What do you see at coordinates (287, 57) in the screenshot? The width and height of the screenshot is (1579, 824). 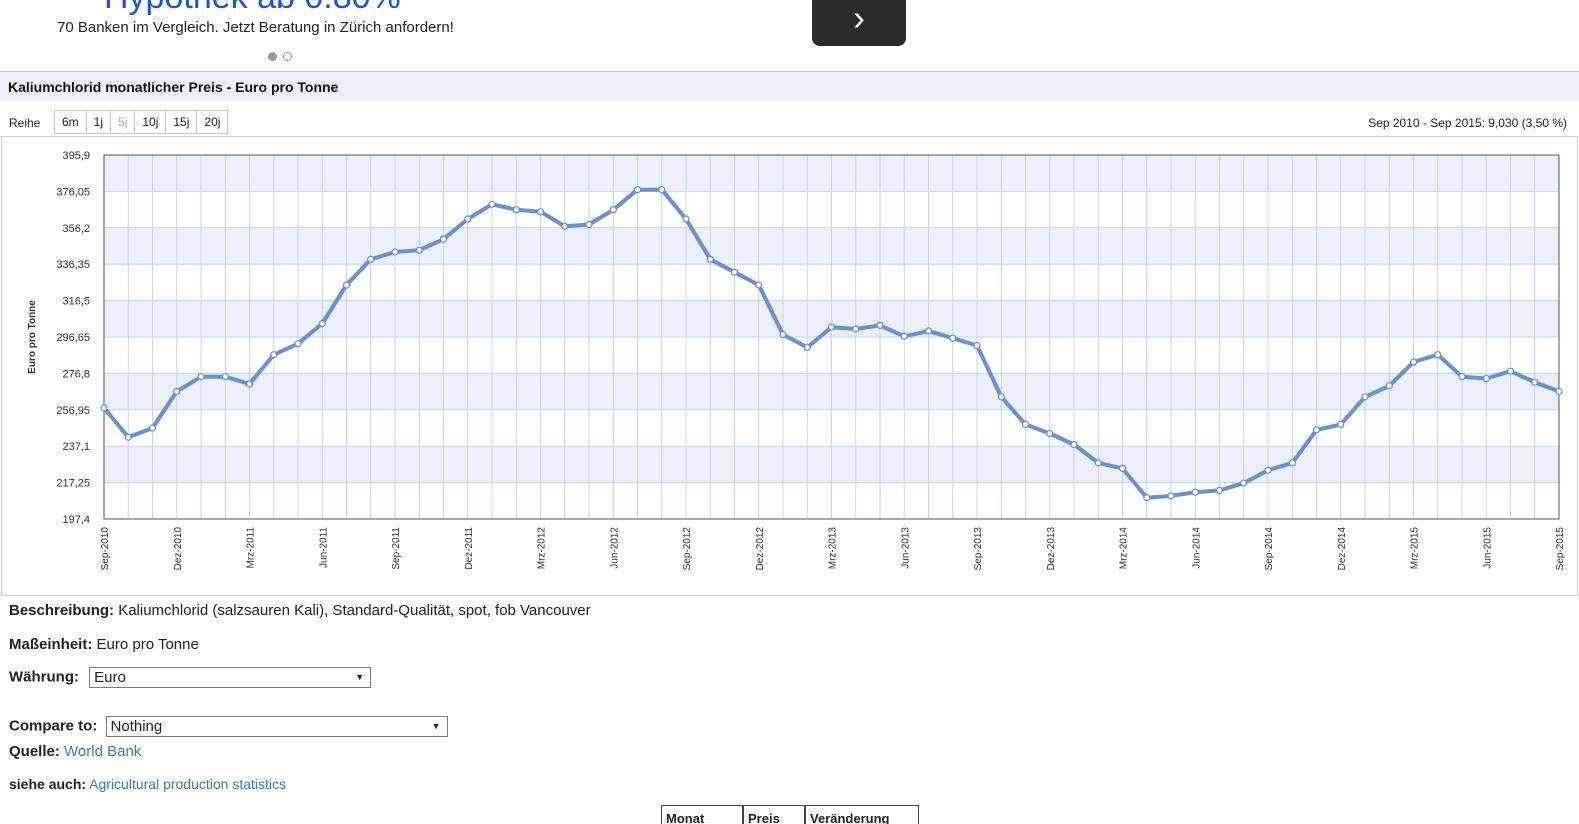 I see `carousel-dot` at bounding box center [287, 57].